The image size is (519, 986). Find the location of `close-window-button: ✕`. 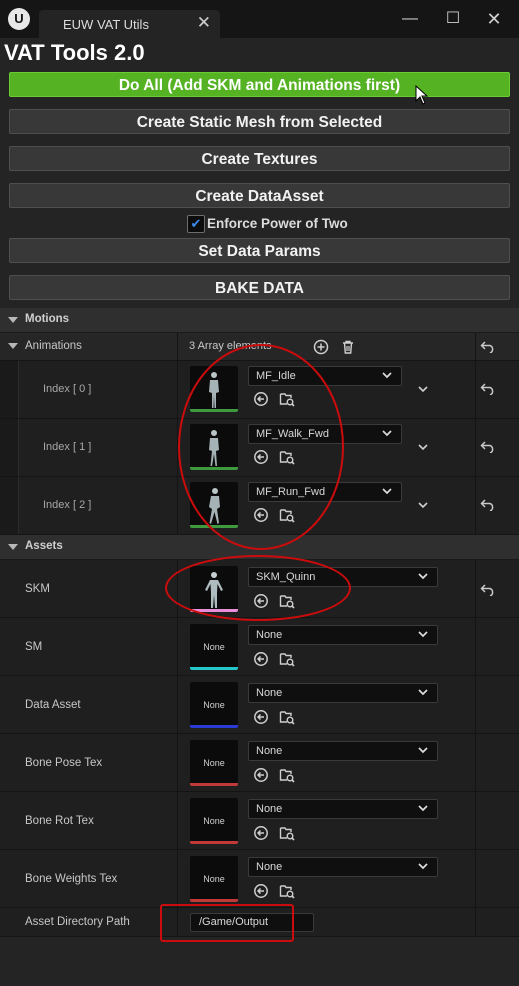

close-window-button: ✕ is located at coordinates (494, 19).